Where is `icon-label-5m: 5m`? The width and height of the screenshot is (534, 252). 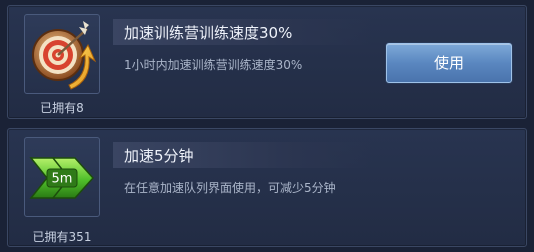 icon-label-5m: 5m is located at coordinates (62, 179).